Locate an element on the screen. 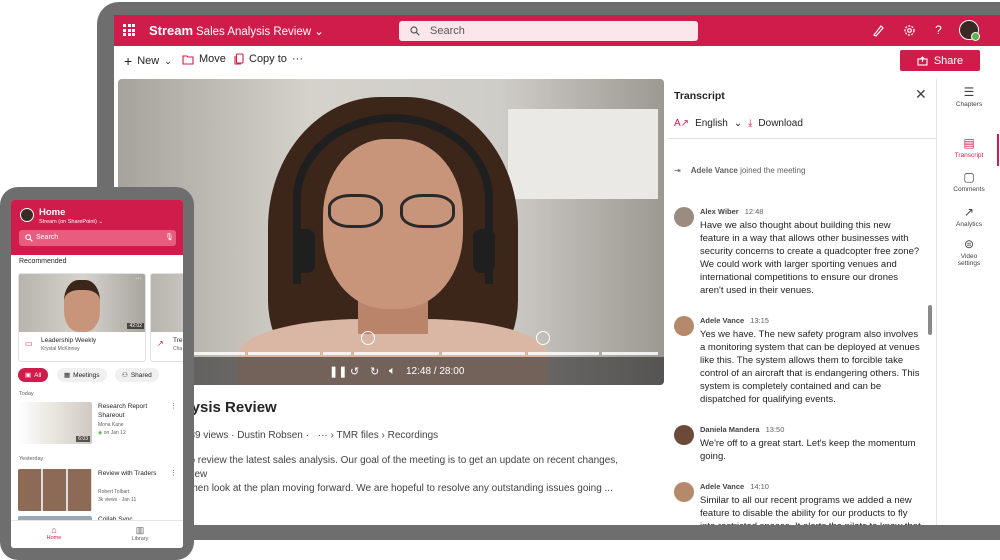 The image size is (1000, 560). plus-icon: + is located at coordinates (128, 61).